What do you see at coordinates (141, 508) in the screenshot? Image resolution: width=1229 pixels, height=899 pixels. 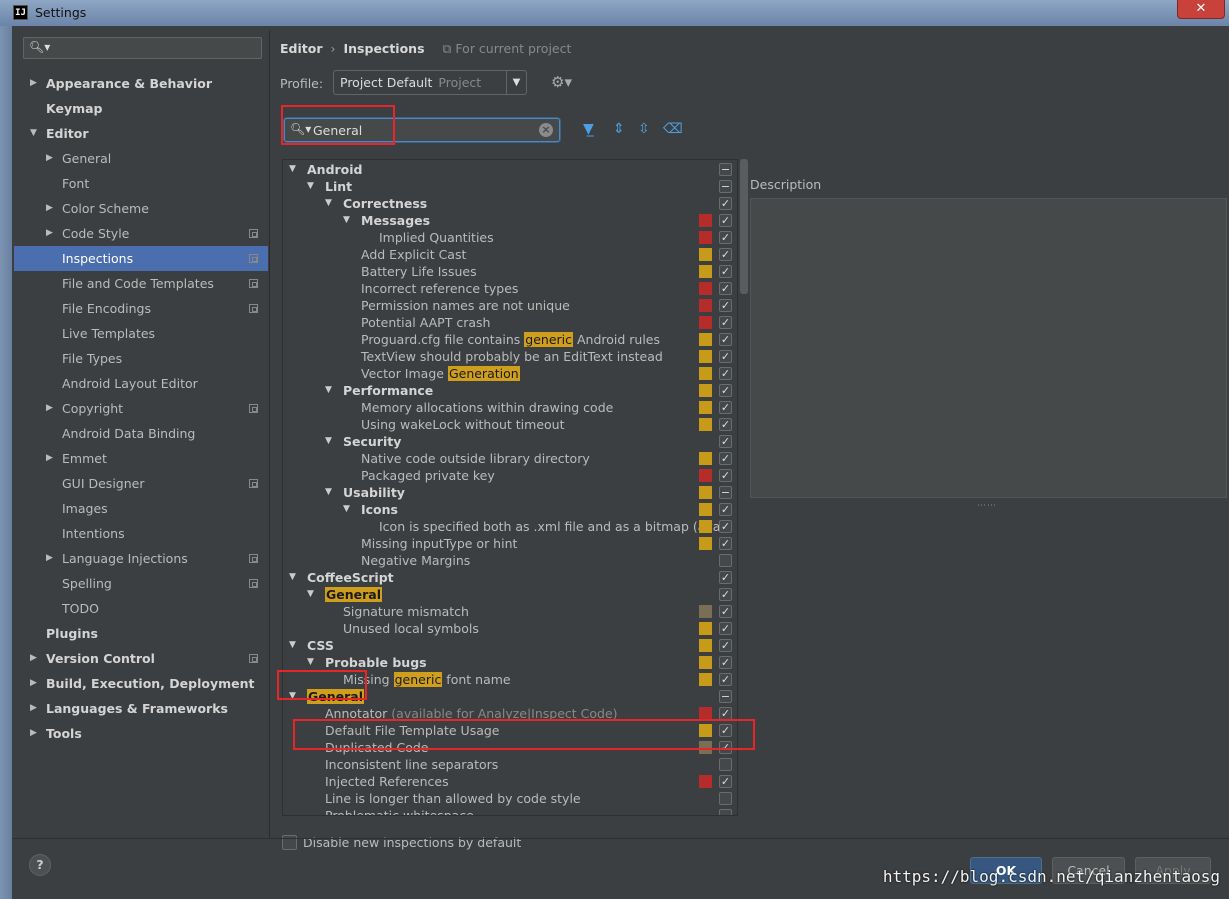 I see `sidebar-item-images: Images` at bounding box center [141, 508].